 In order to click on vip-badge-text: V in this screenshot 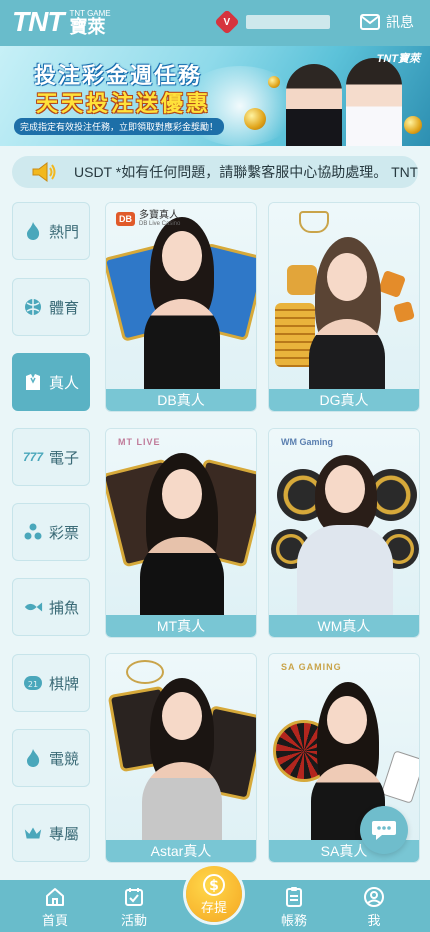, I will do `click(227, 22)`.